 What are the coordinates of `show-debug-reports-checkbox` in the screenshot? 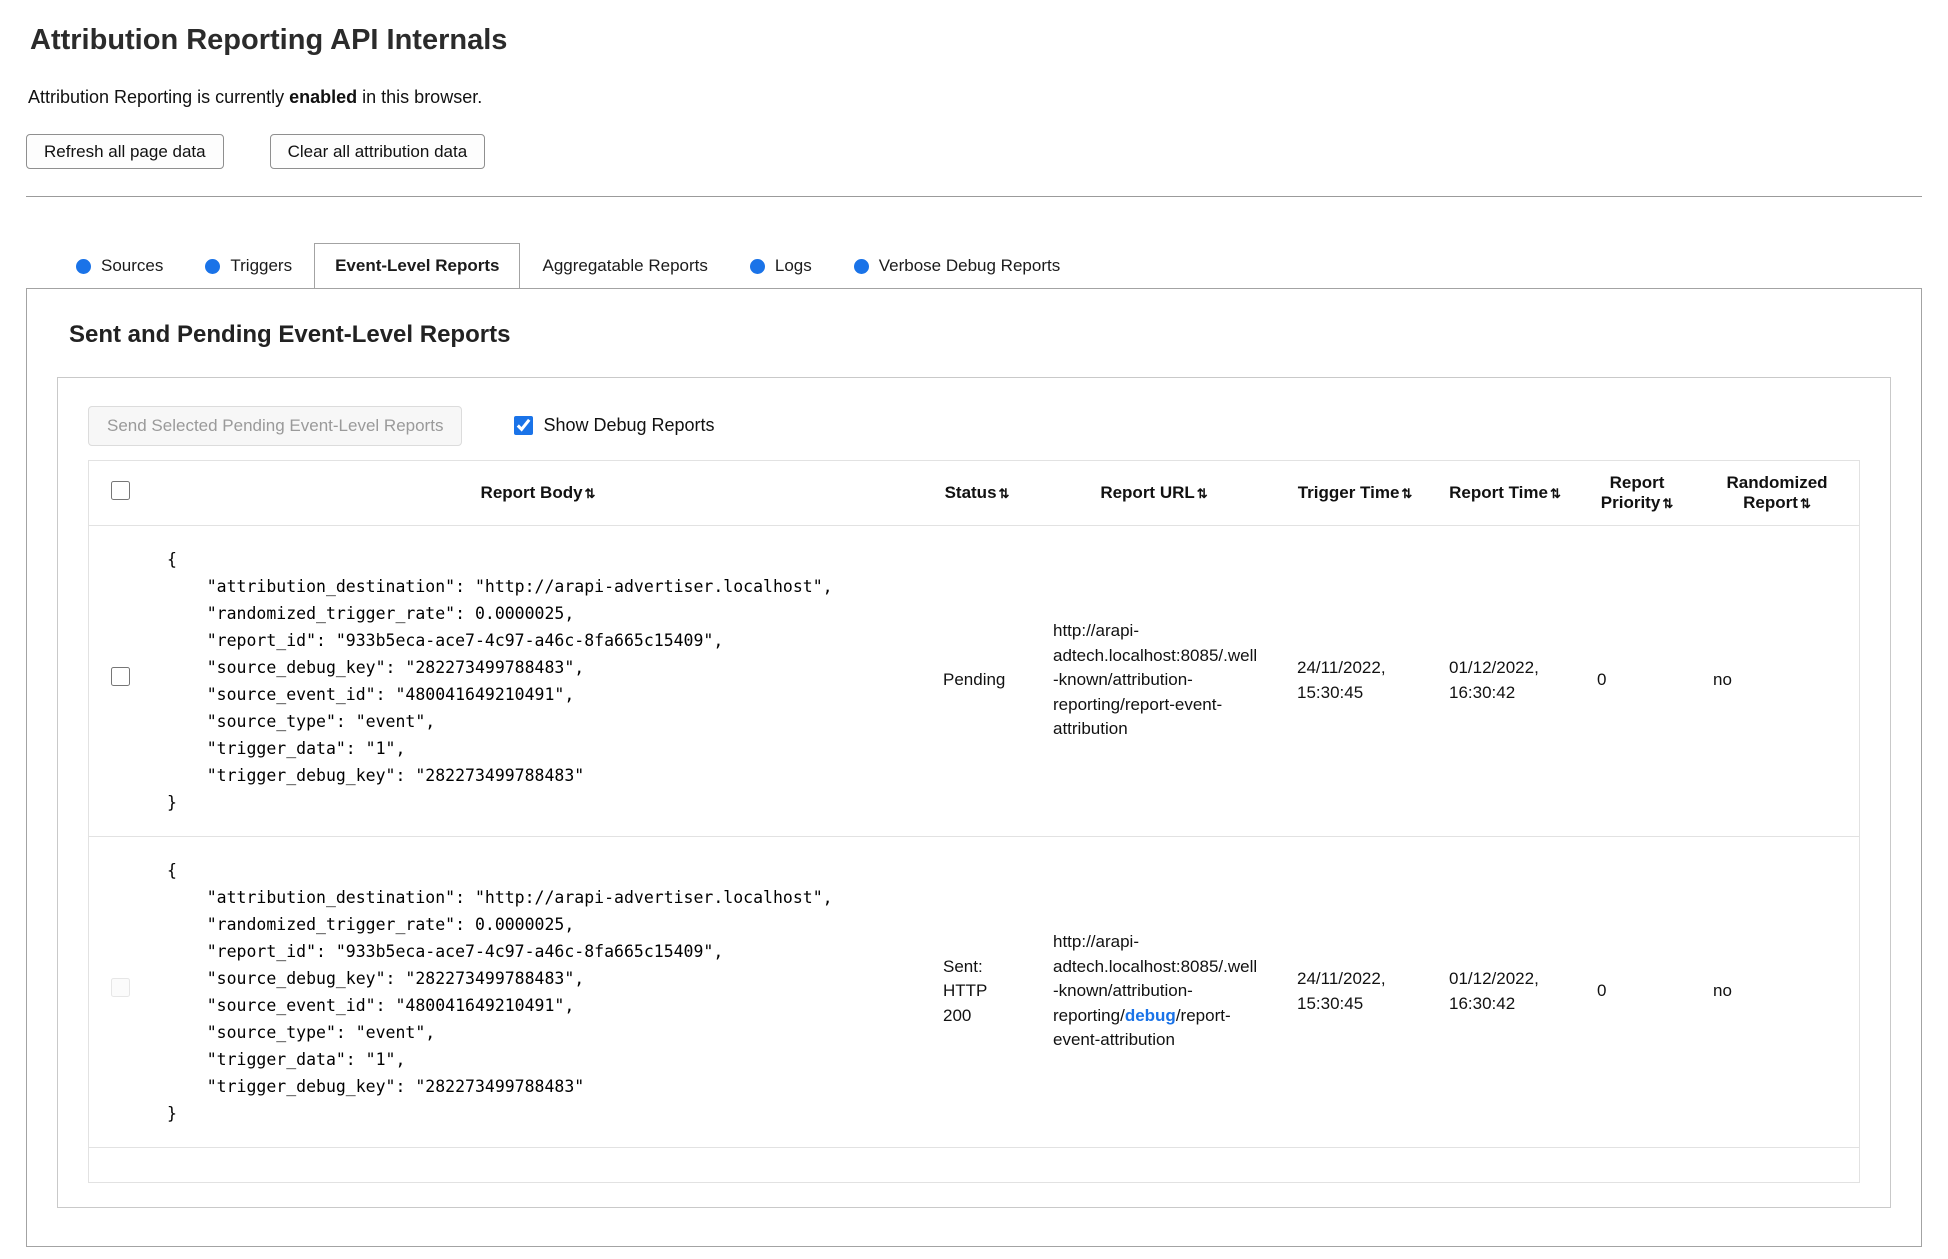 It's located at (524, 426).